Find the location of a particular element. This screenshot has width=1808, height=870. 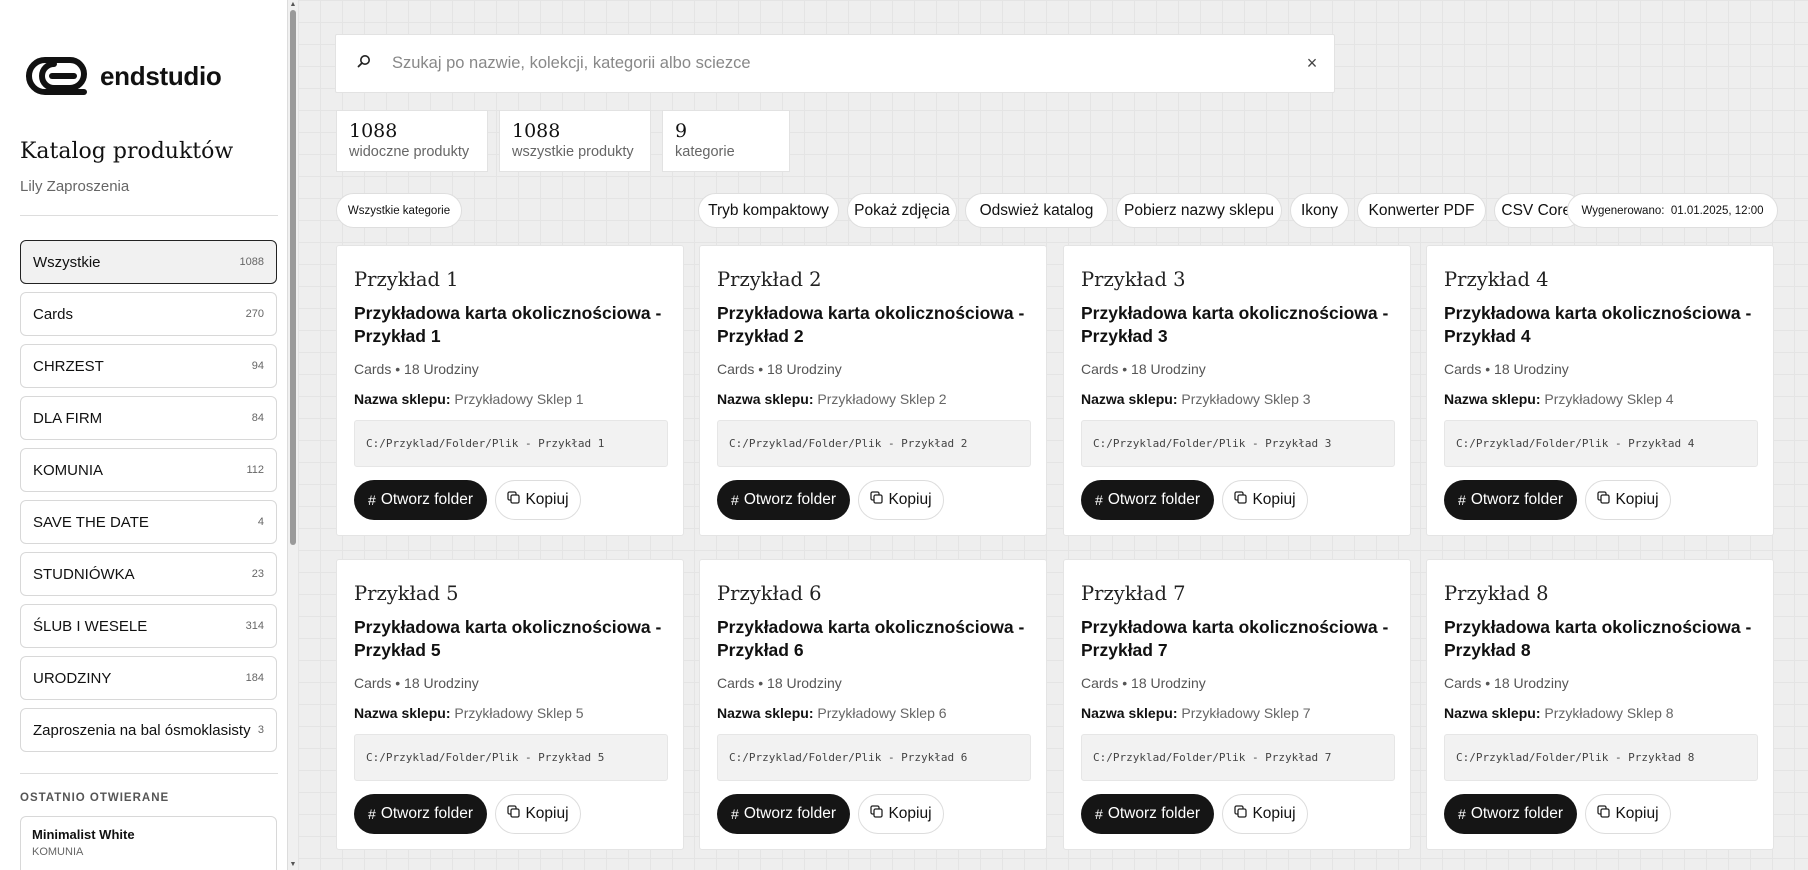

category-item: STUDNIÓWKA 23 is located at coordinates (148, 574).